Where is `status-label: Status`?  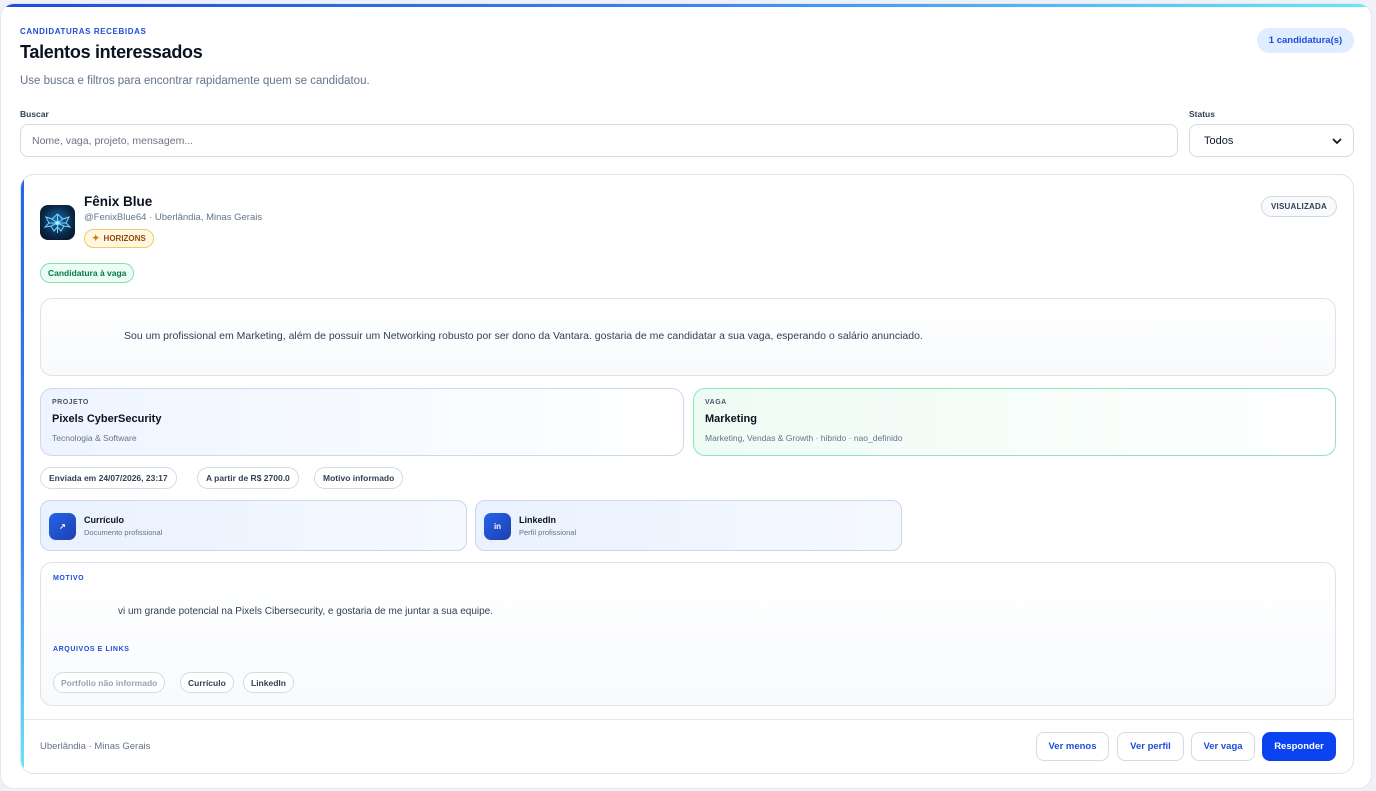
status-label: Status is located at coordinates (1202, 114).